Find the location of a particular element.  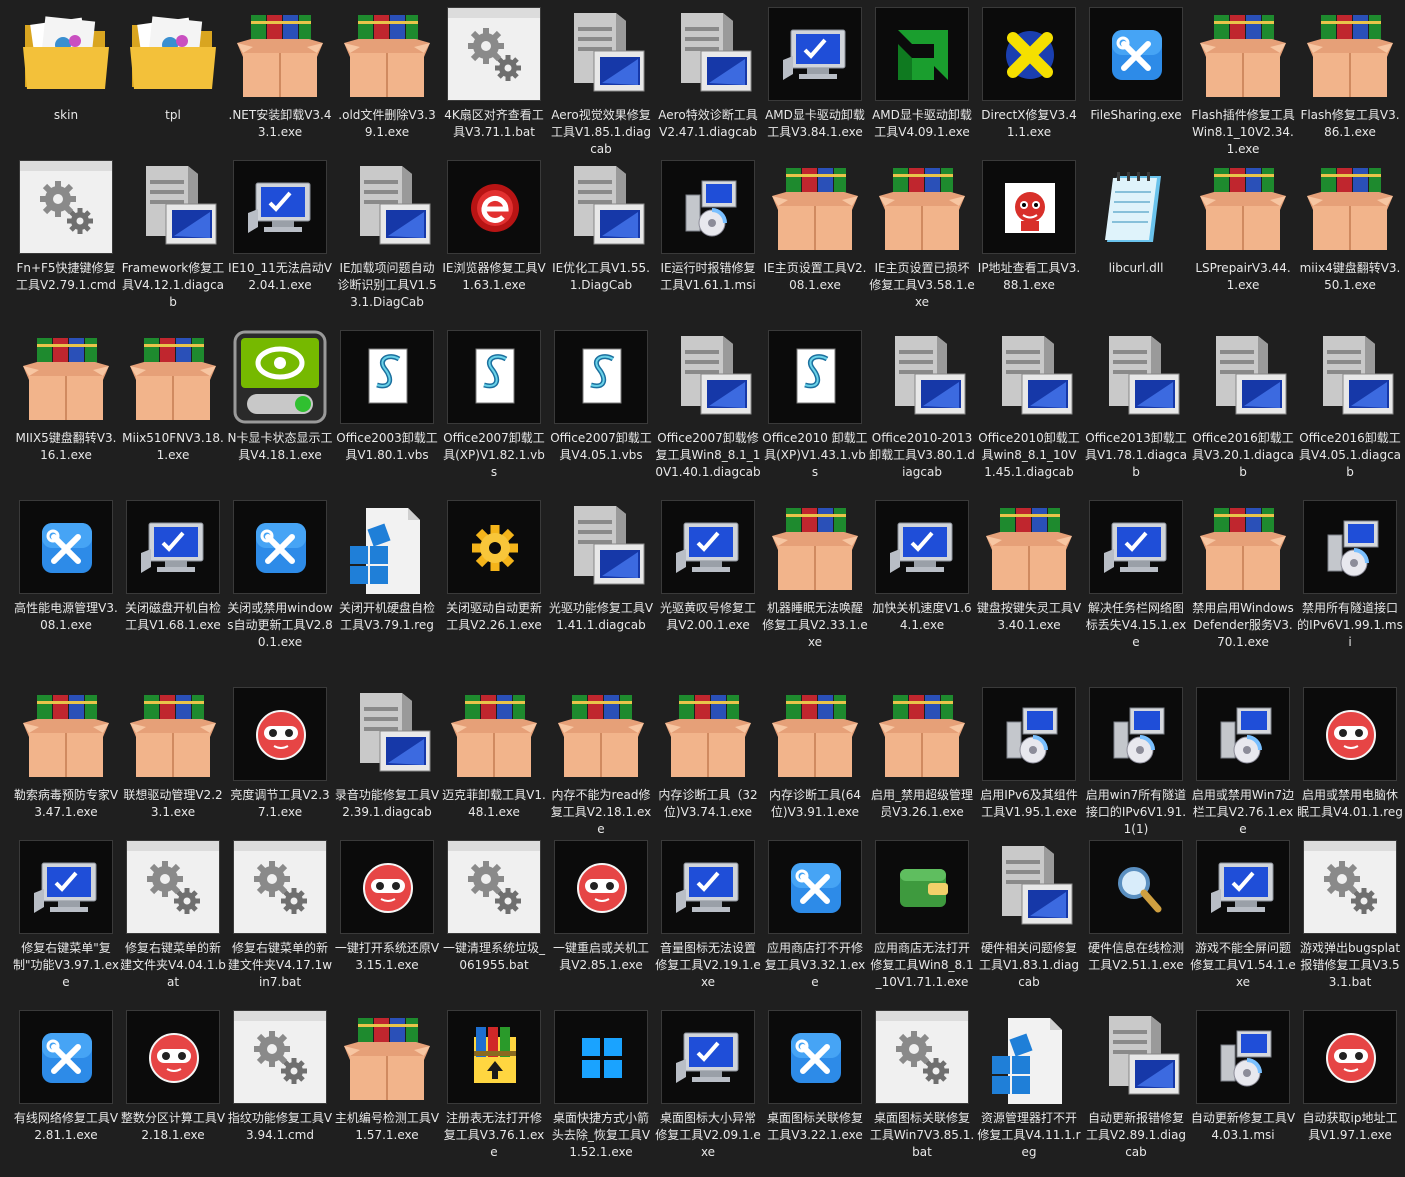

file-item: IE10_11无法启动V2.04.1.exe is located at coordinates (284, 243).